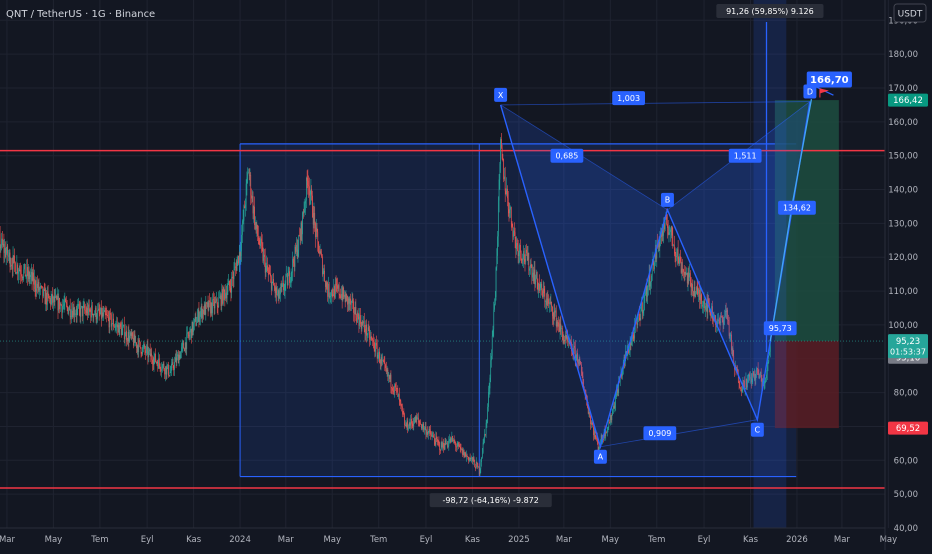 The image size is (932, 554). What do you see at coordinates (426, 540) in the screenshot?
I see `x-tick-label: Eyl` at bounding box center [426, 540].